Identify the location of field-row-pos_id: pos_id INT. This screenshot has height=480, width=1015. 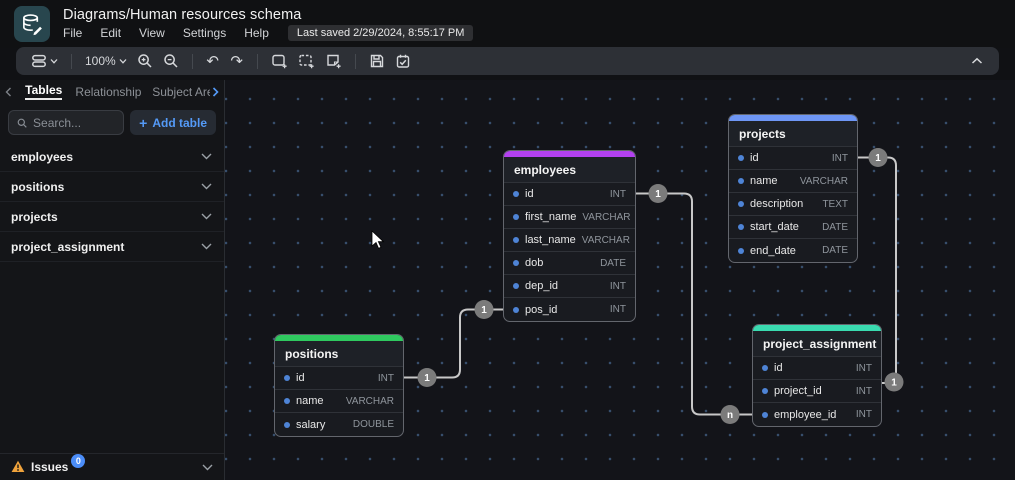
(569, 309).